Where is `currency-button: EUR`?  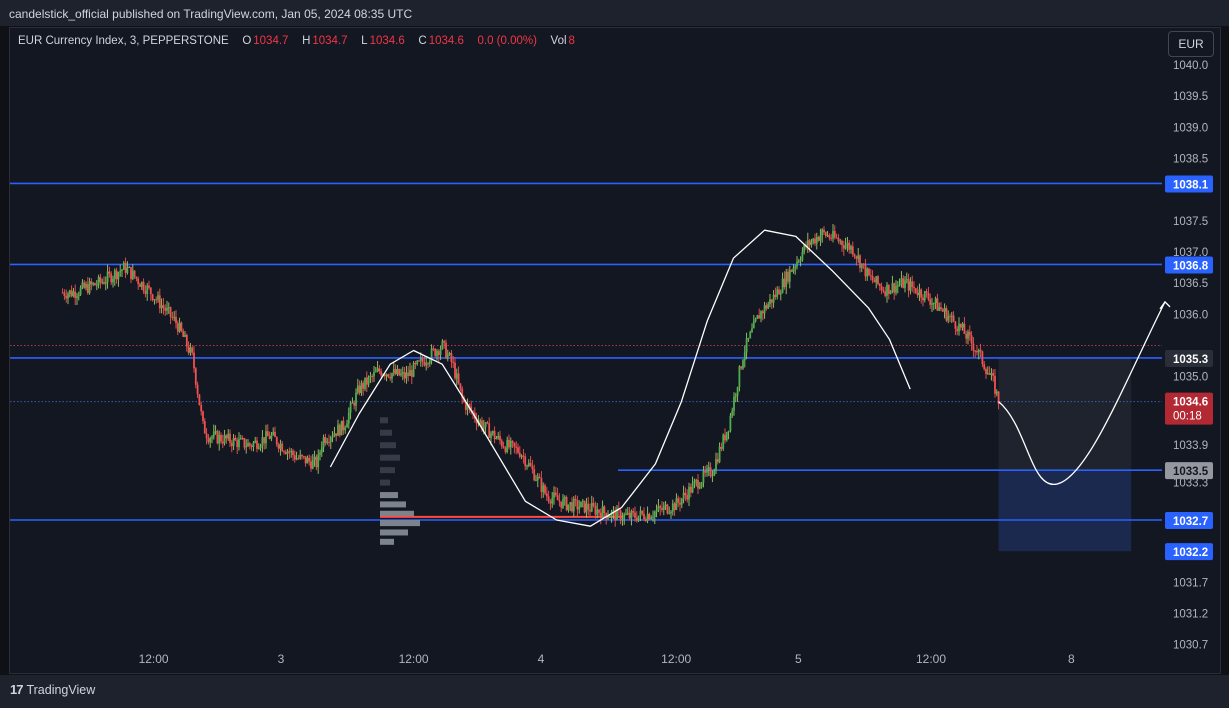
currency-button: EUR is located at coordinates (1191, 44).